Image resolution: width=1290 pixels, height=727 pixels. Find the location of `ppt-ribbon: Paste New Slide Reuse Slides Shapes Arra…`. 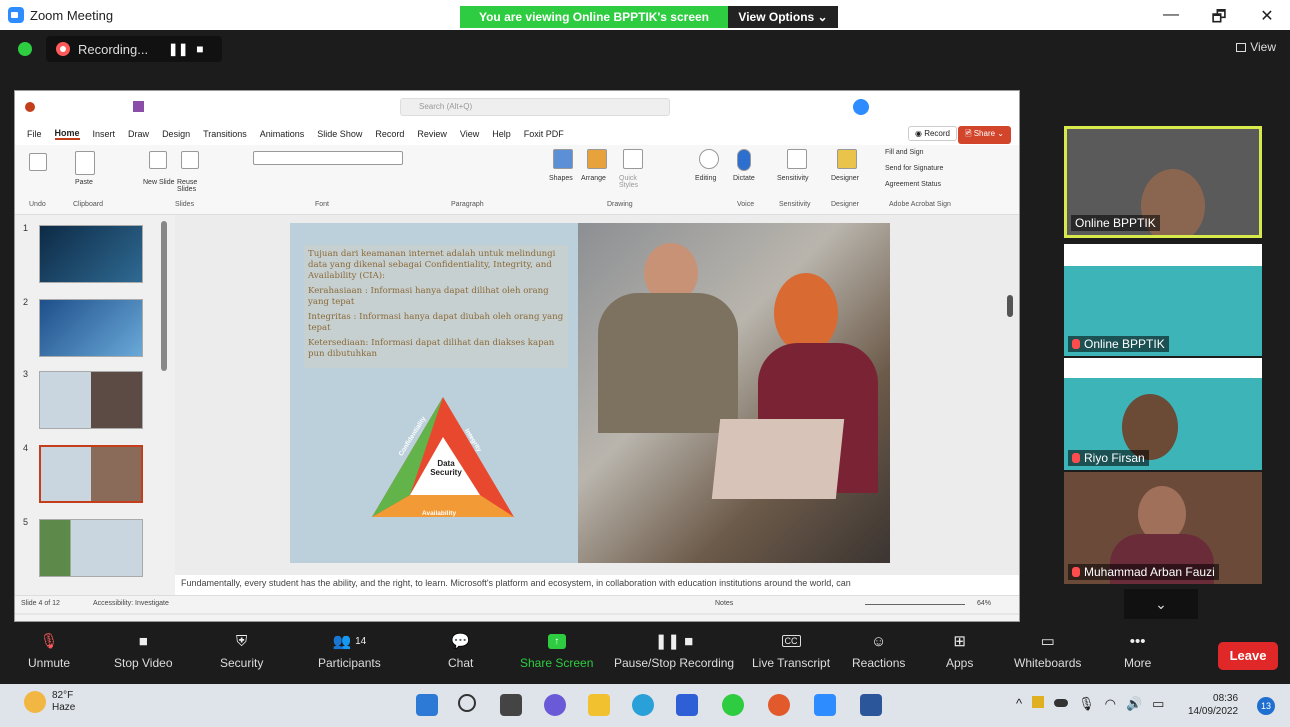

ppt-ribbon: Paste New Slide Reuse Slides Shapes Arra… is located at coordinates (517, 180).